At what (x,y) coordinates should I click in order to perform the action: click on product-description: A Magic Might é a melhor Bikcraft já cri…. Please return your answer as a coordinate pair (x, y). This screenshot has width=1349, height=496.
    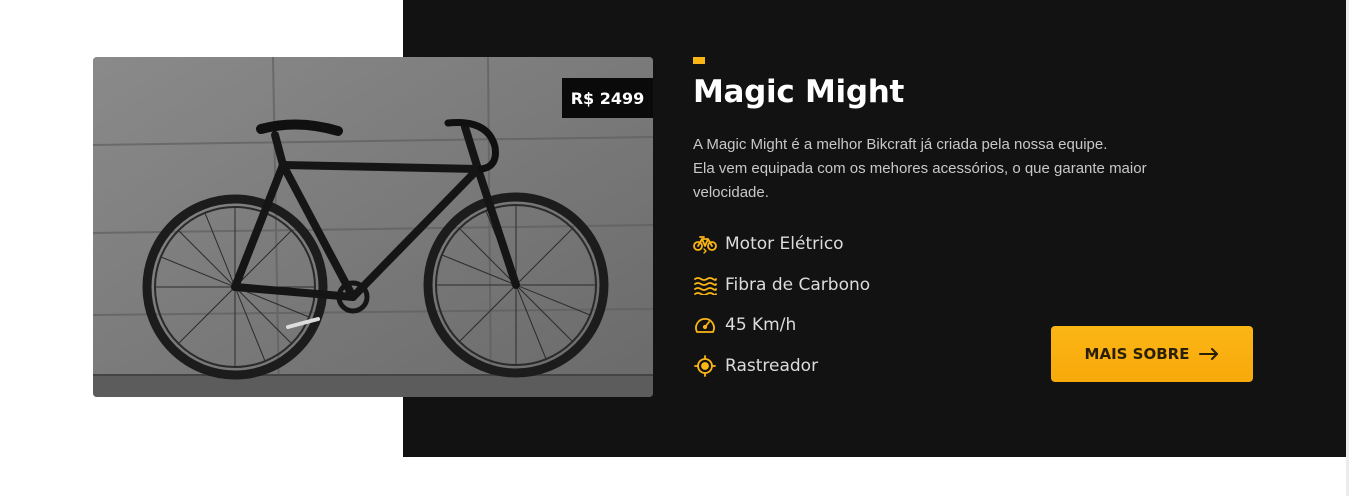
    Looking at the image, I should click on (943, 169).